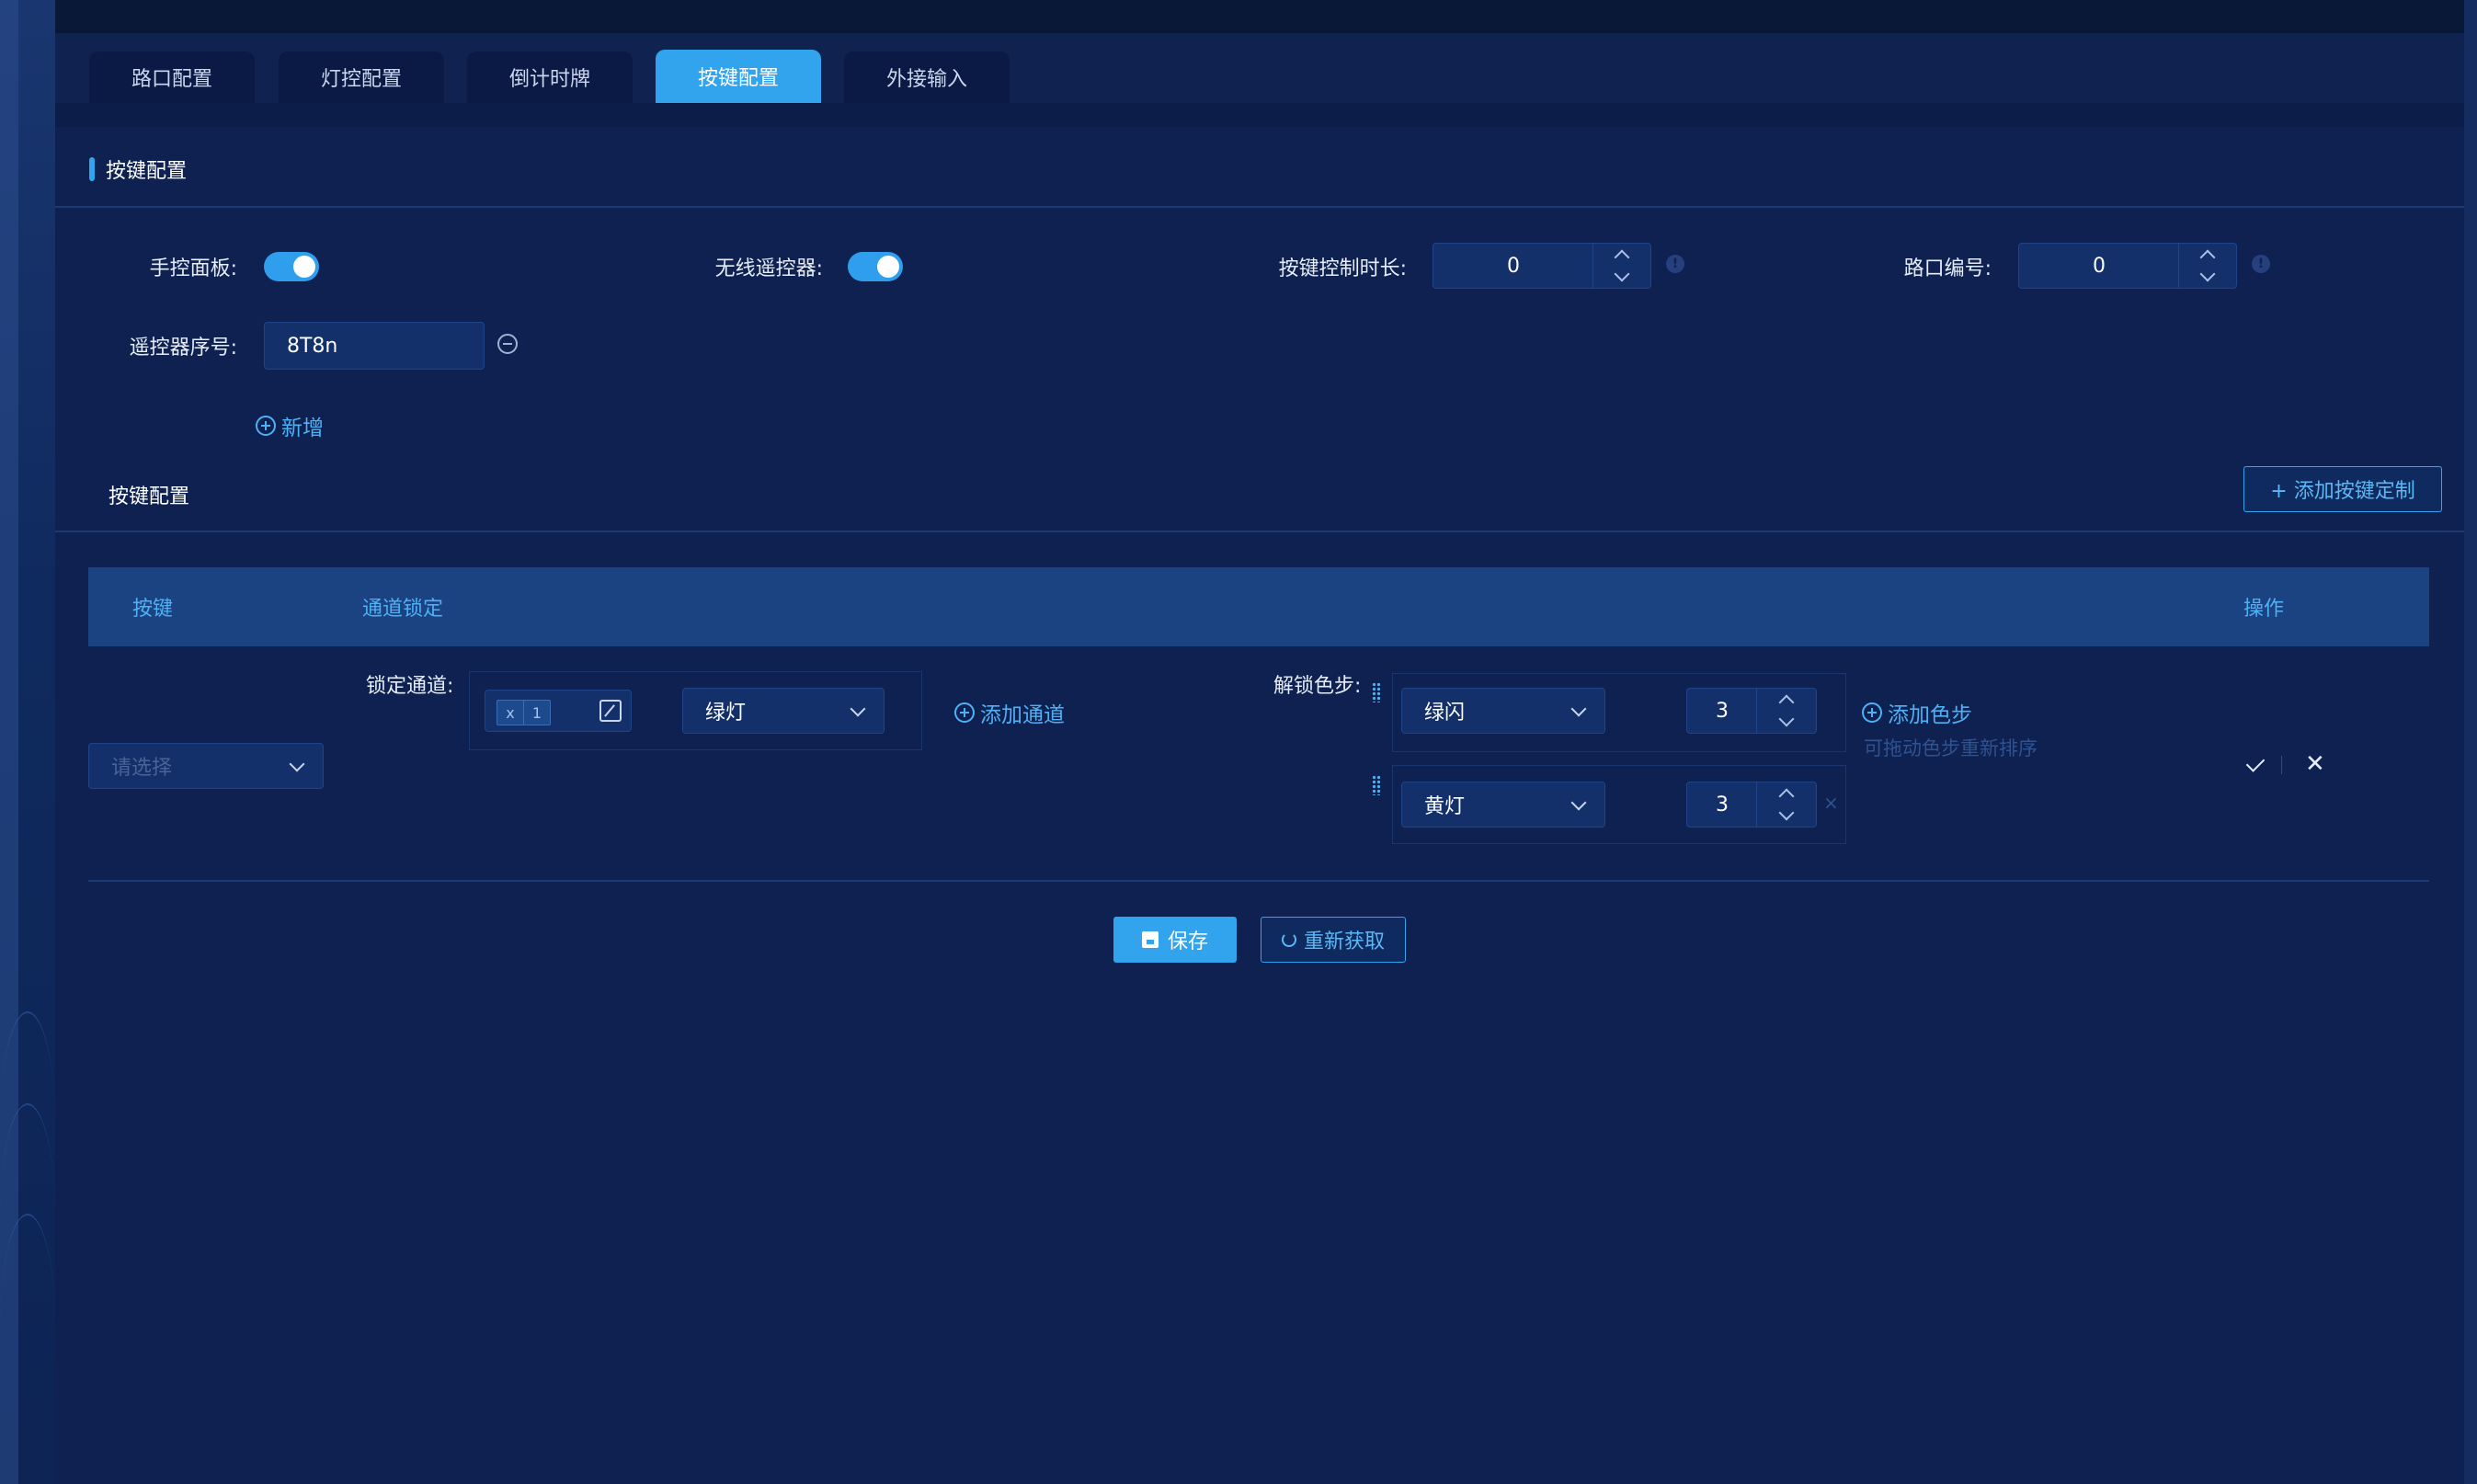 Image resolution: width=2477 pixels, height=1484 pixels. I want to click on add-remote-link: 新增, so click(290, 425).